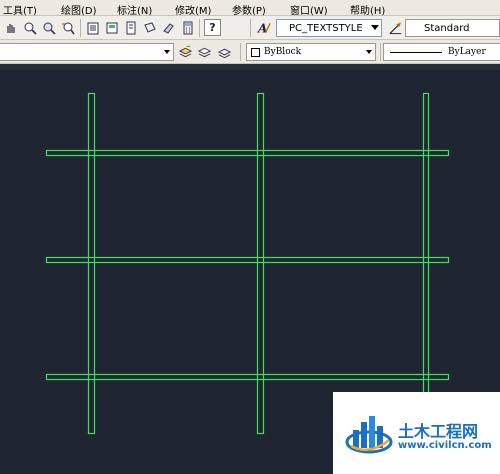  Describe the element at coordinates (212, 27) in the screenshot. I see `help-icon: ?` at that location.